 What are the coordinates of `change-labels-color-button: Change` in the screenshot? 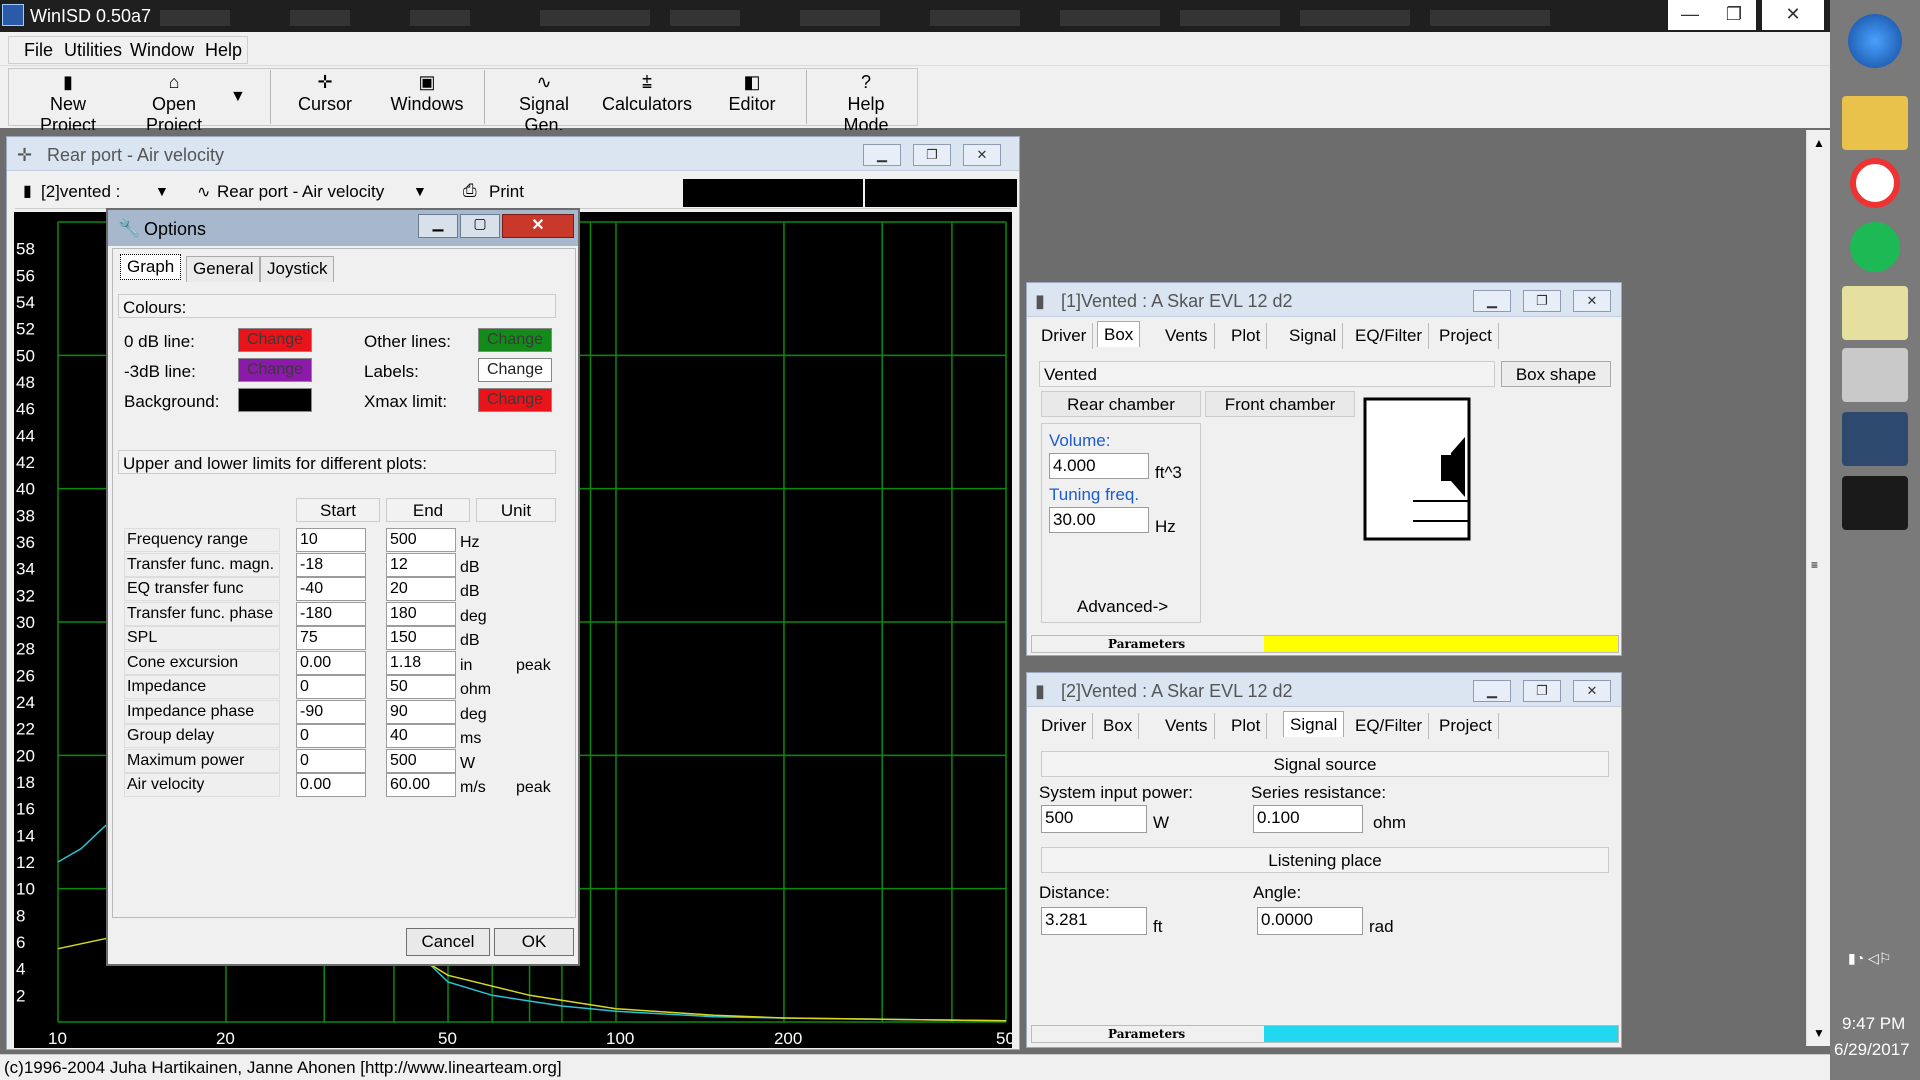 It's located at (515, 370).